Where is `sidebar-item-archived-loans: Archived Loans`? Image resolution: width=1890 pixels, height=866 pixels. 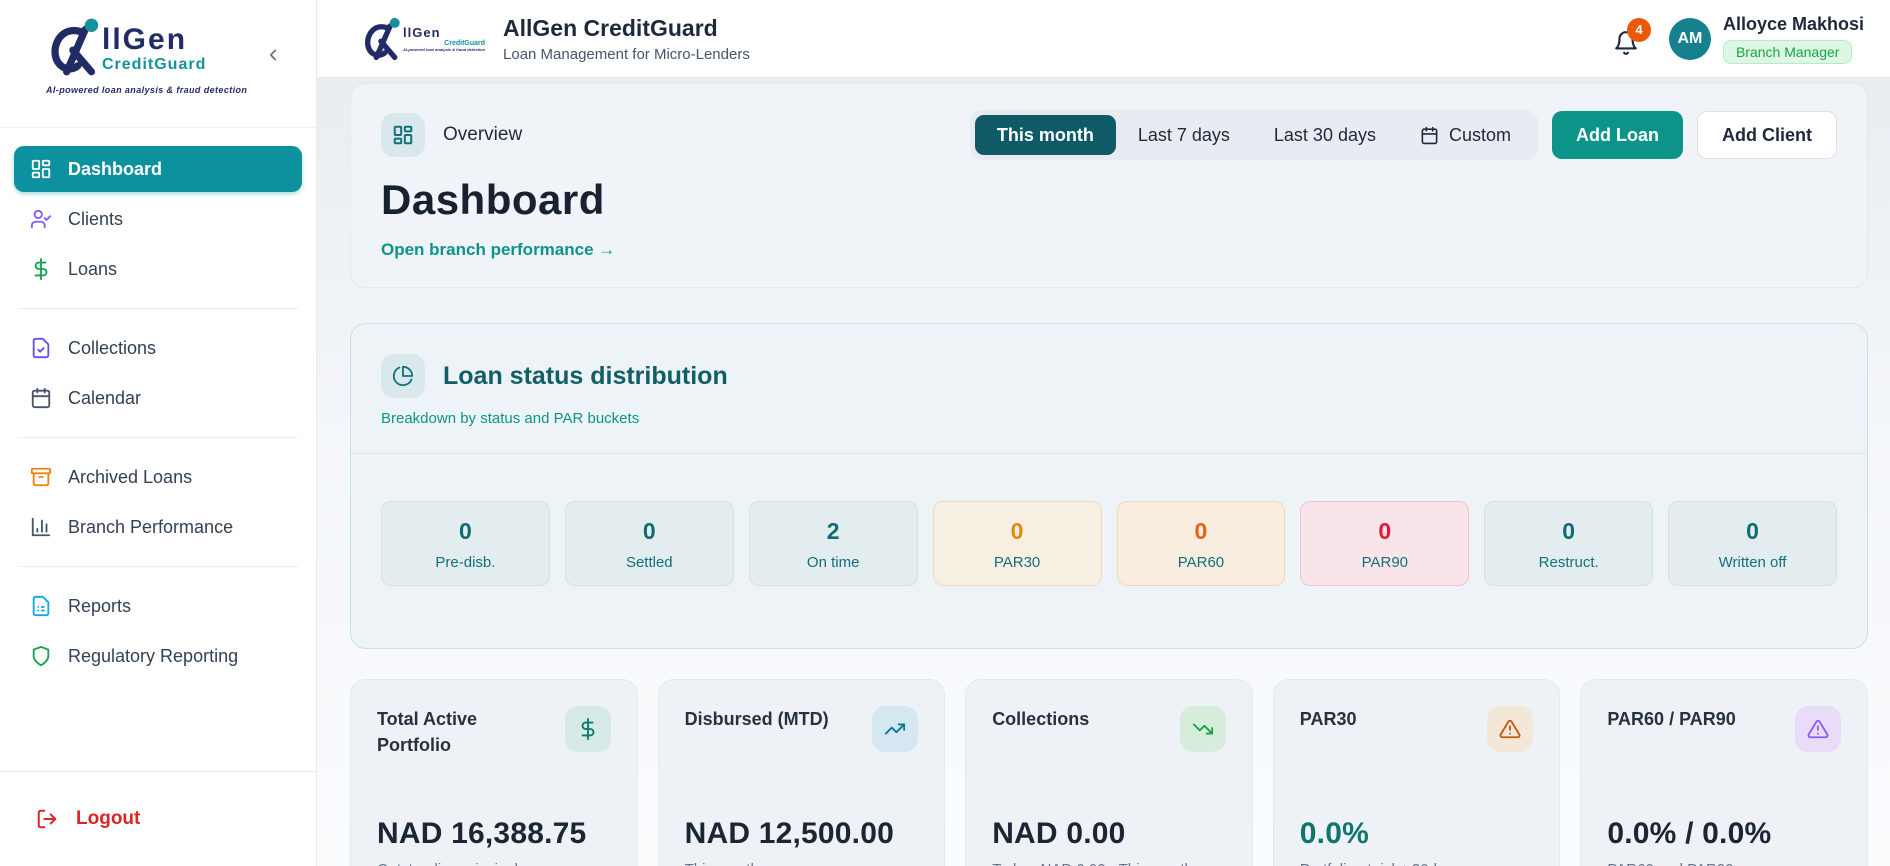
sidebar-item-archived-loans: Archived Loans is located at coordinates (158, 477).